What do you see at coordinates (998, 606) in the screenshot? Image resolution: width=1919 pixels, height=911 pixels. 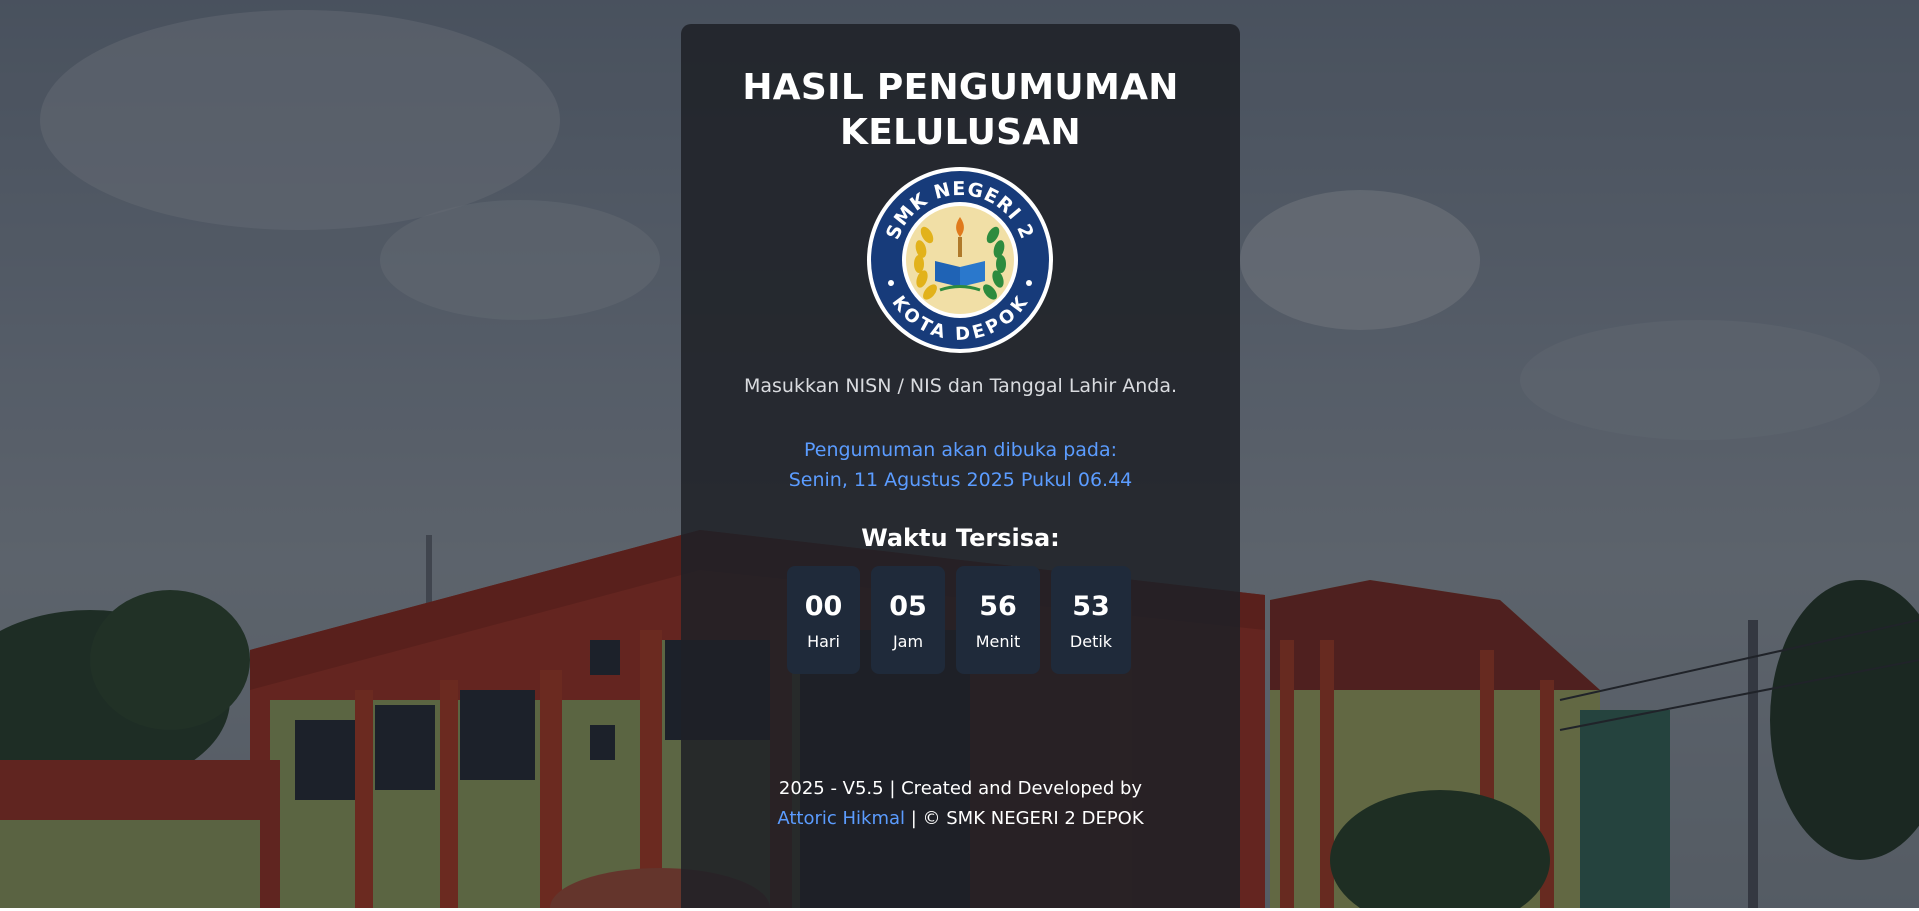 I see `countdown-value: 56` at bounding box center [998, 606].